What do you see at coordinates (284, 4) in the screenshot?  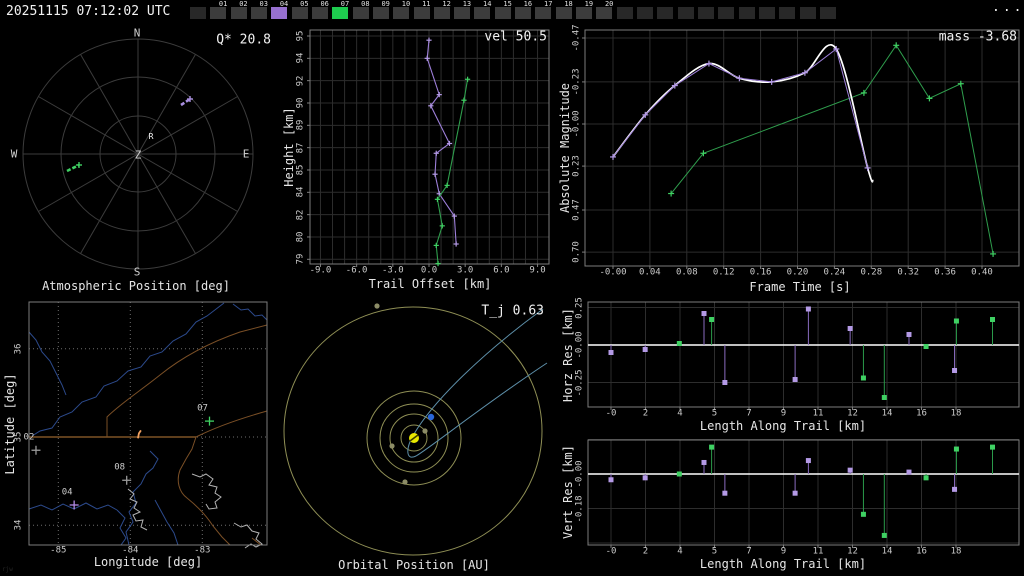 I see `camera-slot-number: 04` at bounding box center [284, 4].